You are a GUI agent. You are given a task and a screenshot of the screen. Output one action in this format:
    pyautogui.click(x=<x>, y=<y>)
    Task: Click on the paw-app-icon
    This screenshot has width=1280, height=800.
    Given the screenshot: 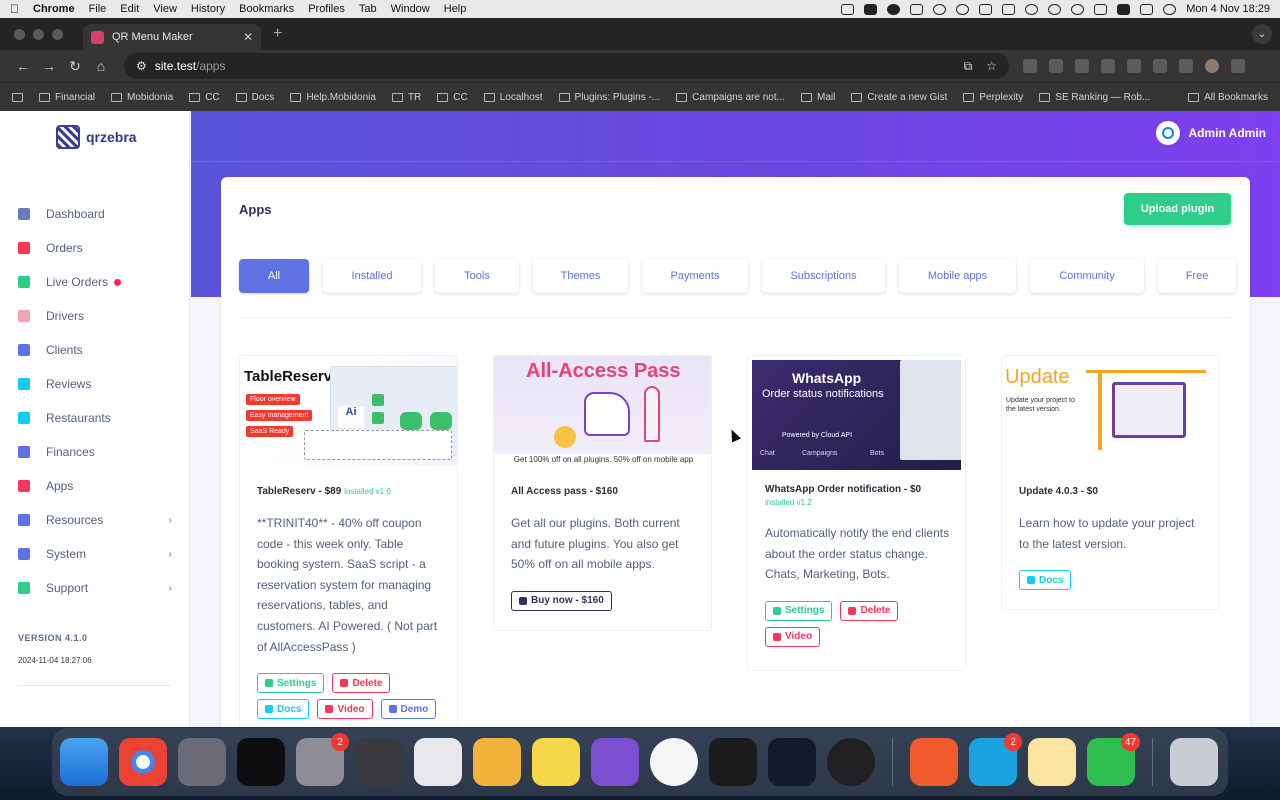 What is the action you would take?
    pyautogui.click(x=934, y=762)
    